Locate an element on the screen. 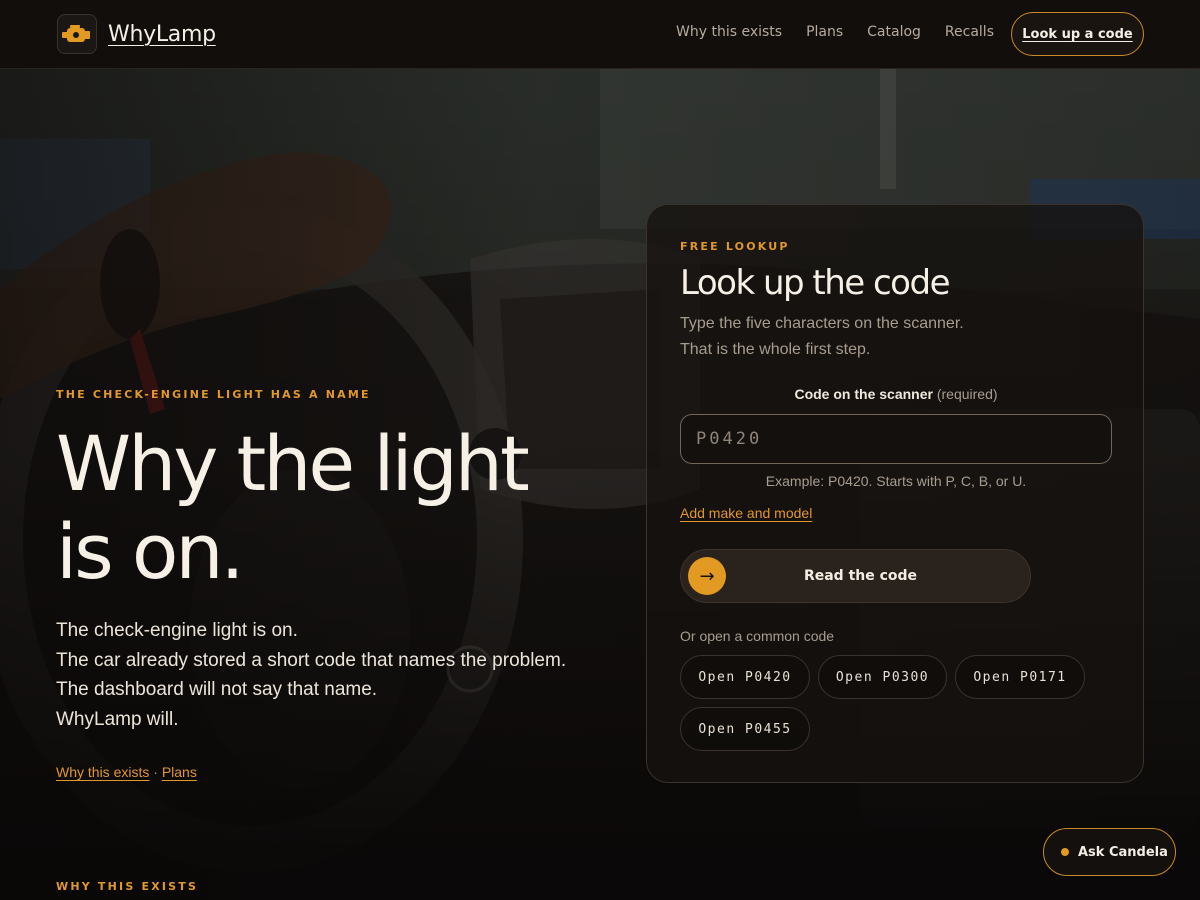 Image resolution: width=1200 pixels, height=900 pixels. common-code-chip: Open P0171 is located at coordinates (1020, 677).